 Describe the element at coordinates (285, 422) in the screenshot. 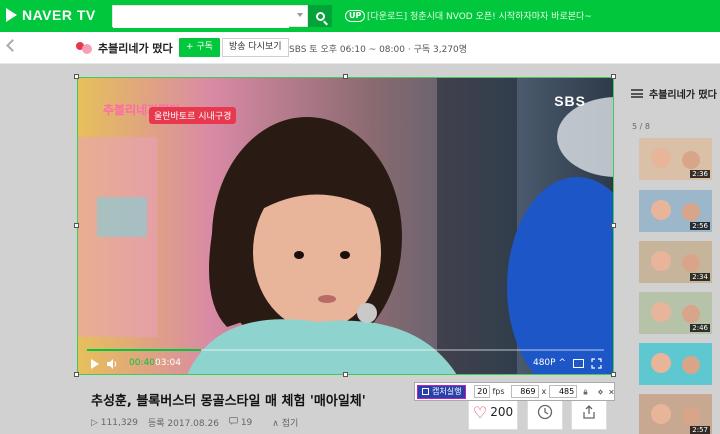

I see `fold-toggle: ∧ 접기` at that location.